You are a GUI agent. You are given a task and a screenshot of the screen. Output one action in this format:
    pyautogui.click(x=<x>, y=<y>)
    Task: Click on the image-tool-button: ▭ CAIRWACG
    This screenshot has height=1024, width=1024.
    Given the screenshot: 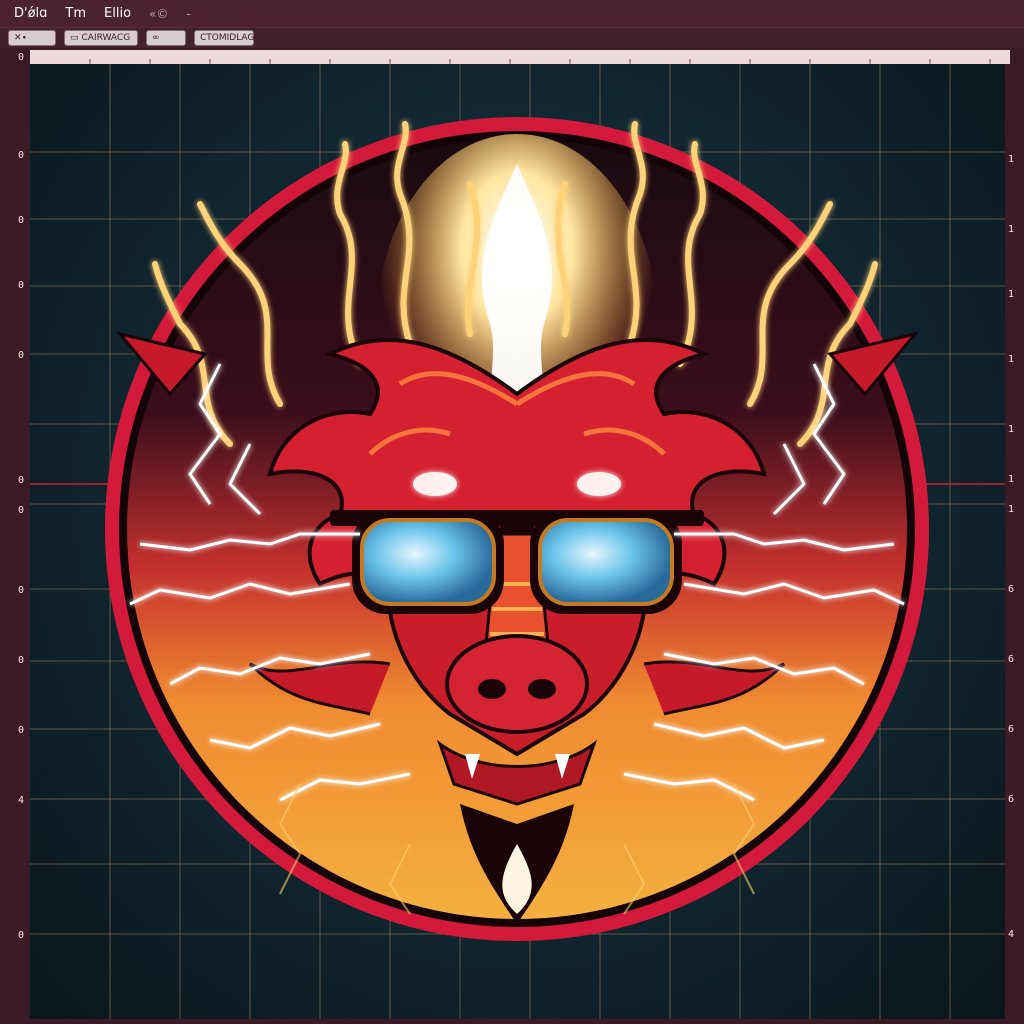 What is the action you would take?
    pyautogui.click(x=101, y=38)
    